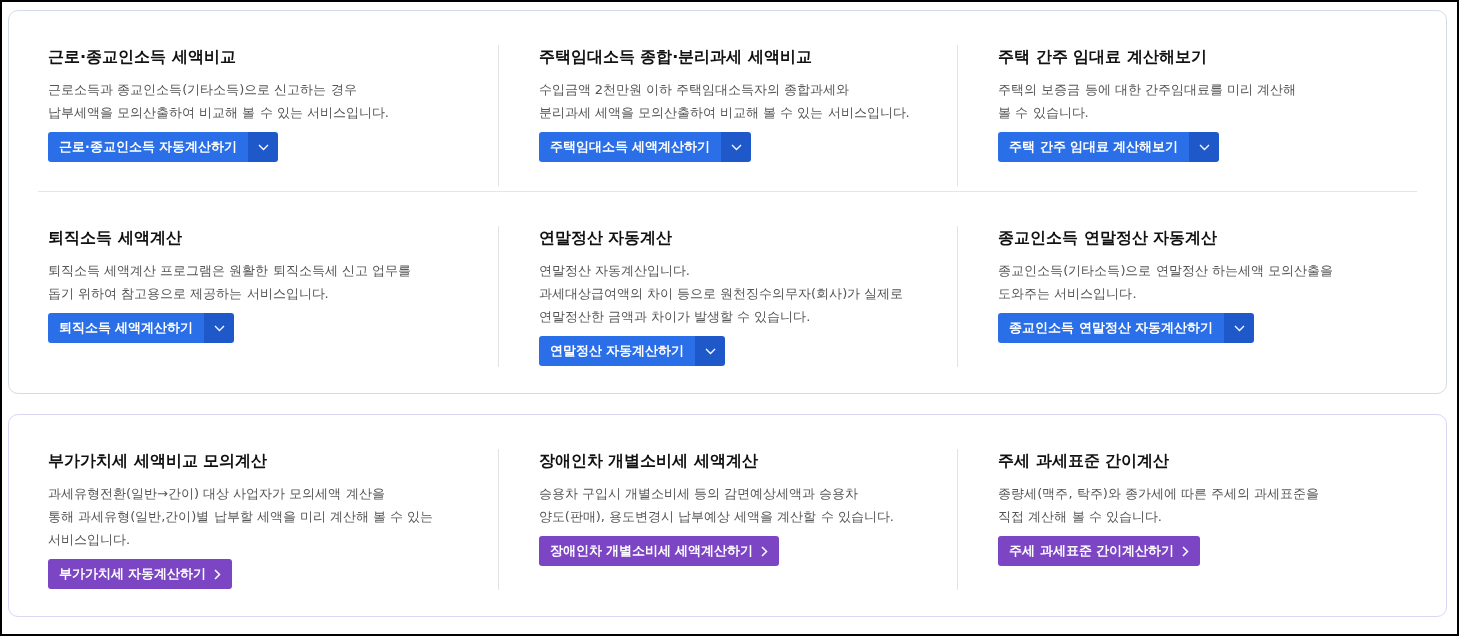 The image size is (1459, 636). Describe the element at coordinates (140, 574) in the screenshot. I see `calculate-button: 부가가치세 자동계산하기` at that location.